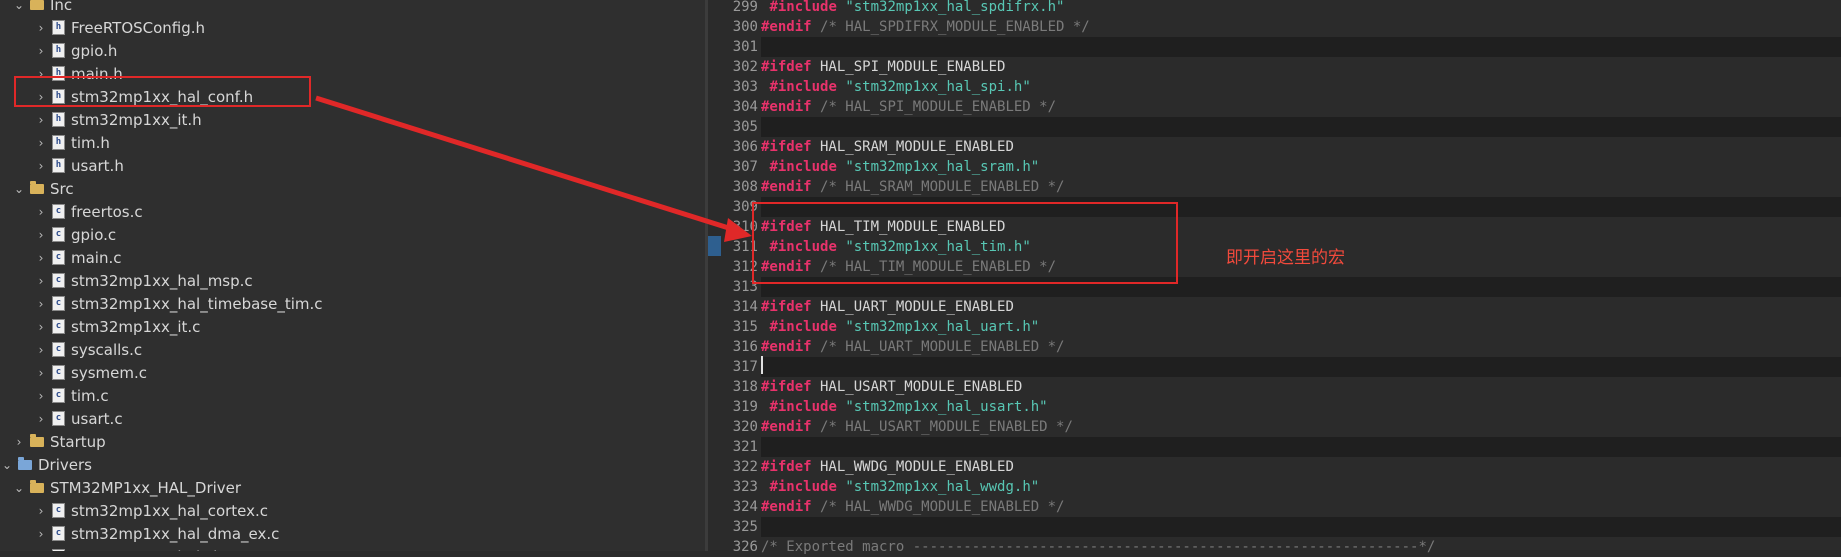  I want to click on code-line: #ifdef HAL_SPI_MODULE_ENABLED, so click(1301, 67).